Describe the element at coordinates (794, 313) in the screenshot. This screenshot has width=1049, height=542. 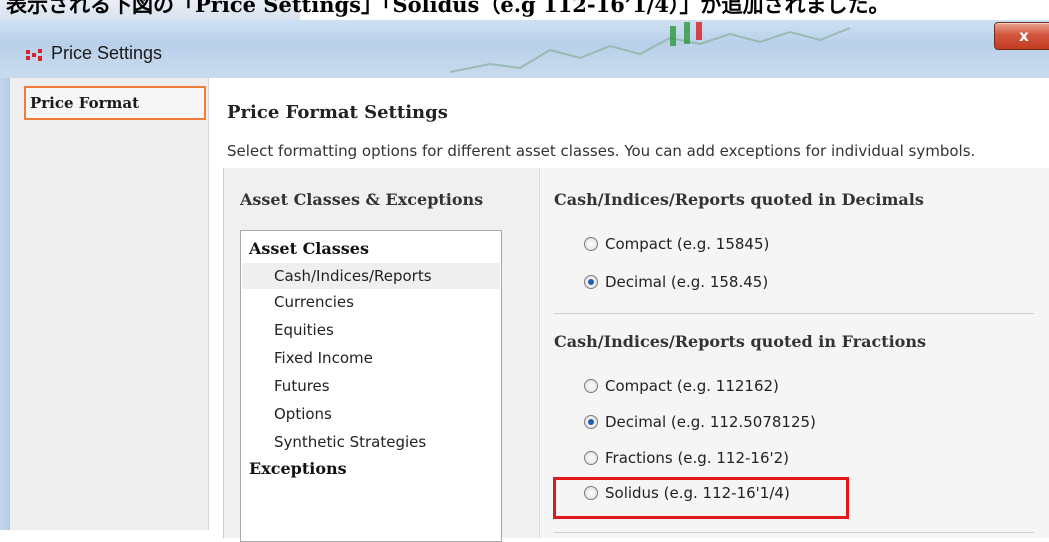
I see `section-divider` at that location.